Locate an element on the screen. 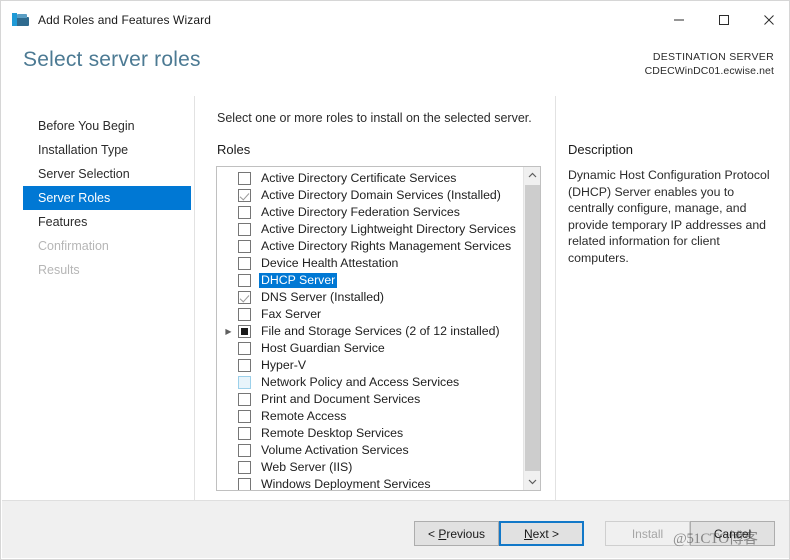 This screenshot has width=790, height=560. install-button: Install is located at coordinates (647, 533).